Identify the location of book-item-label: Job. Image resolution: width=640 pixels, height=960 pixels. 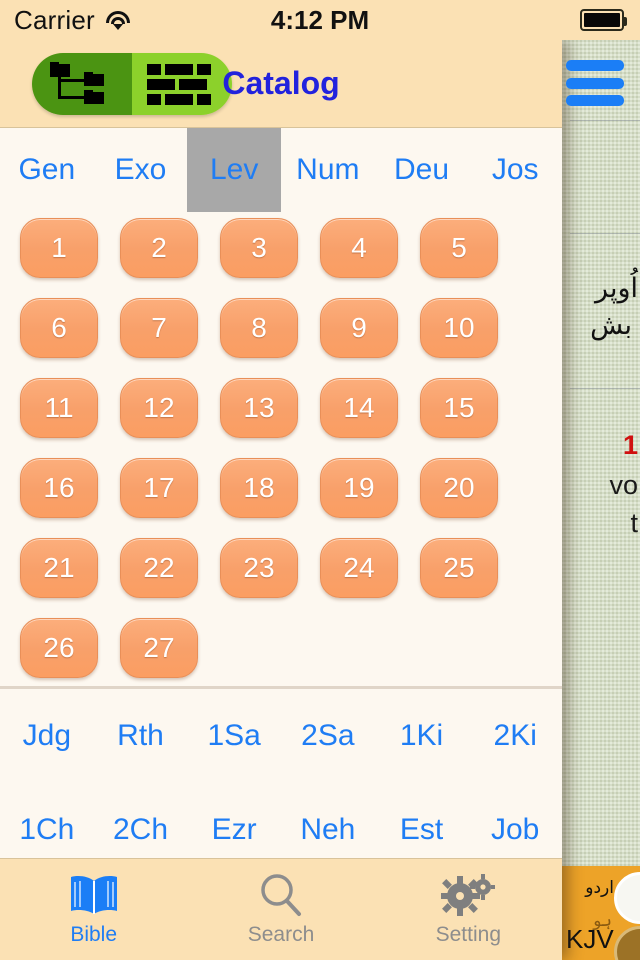
(515, 829).